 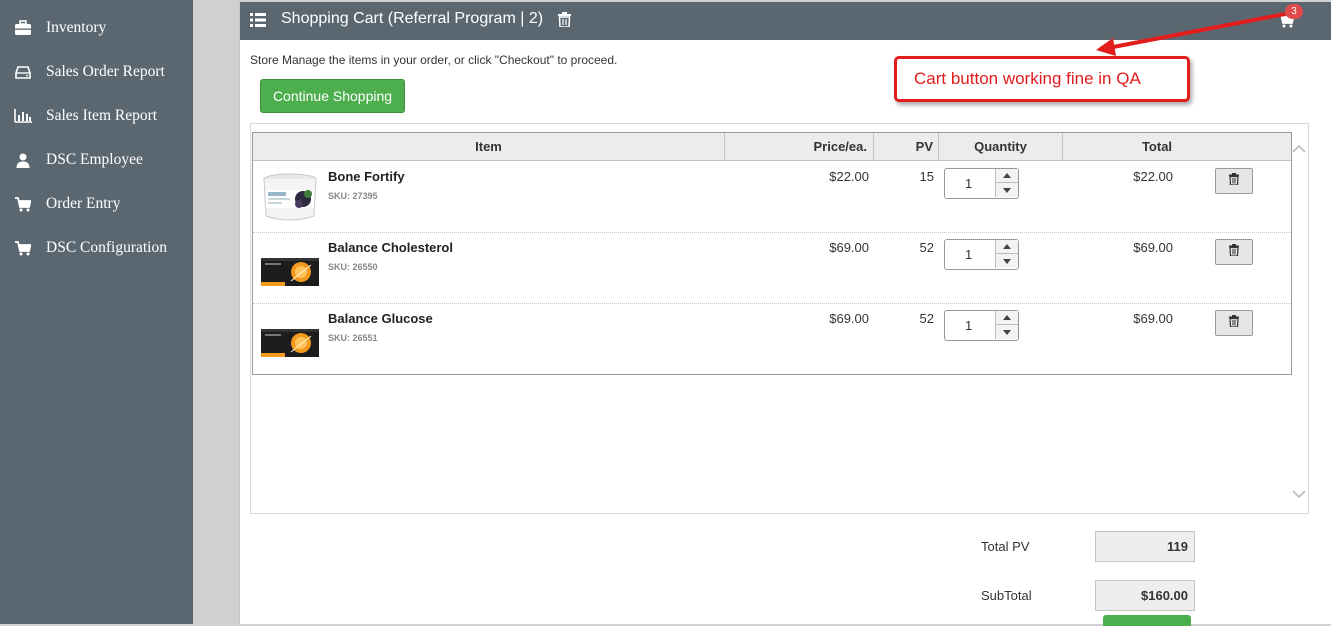 What do you see at coordinates (390, 247) in the screenshot?
I see `product-name: Balance Cholesterol` at bounding box center [390, 247].